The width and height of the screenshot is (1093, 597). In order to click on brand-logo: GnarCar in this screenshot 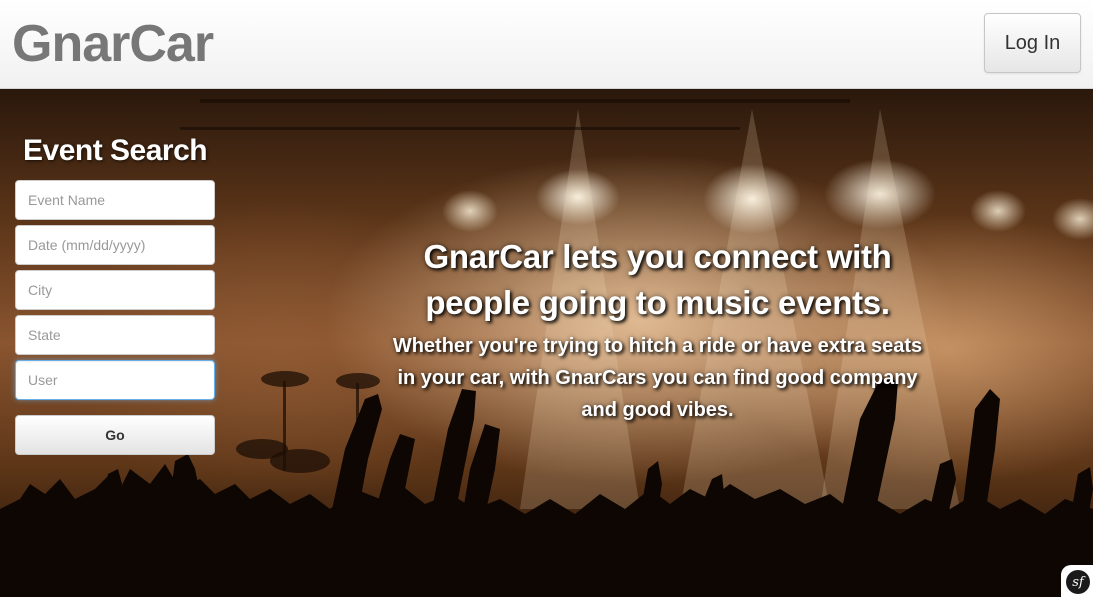, I will do `click(113, 44)`.